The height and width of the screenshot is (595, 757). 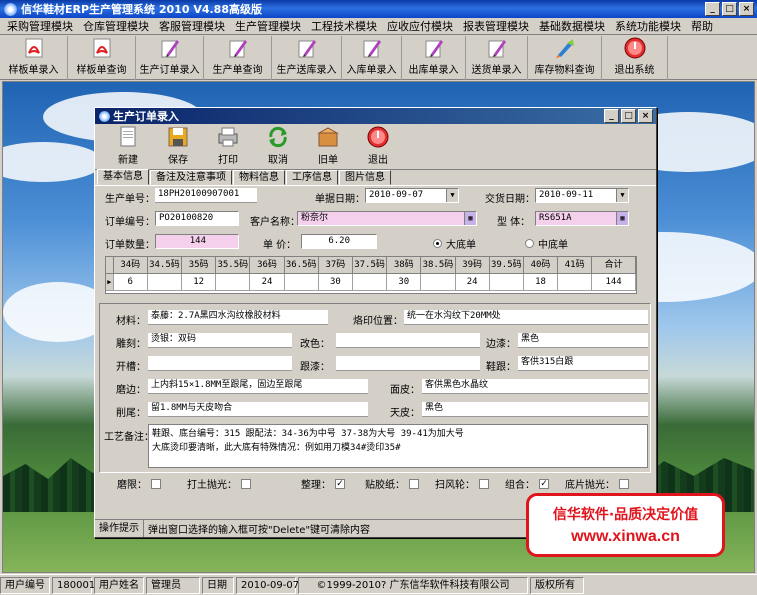 I want to click on grid-header-cell: 35.5码, so click(x=233, y=265).